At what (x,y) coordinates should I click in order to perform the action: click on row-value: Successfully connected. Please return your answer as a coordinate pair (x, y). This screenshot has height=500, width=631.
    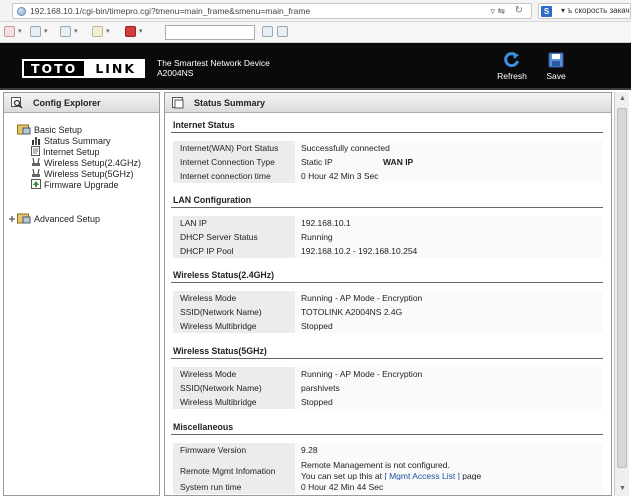
    Looking at the image, I should click on (449, 148).